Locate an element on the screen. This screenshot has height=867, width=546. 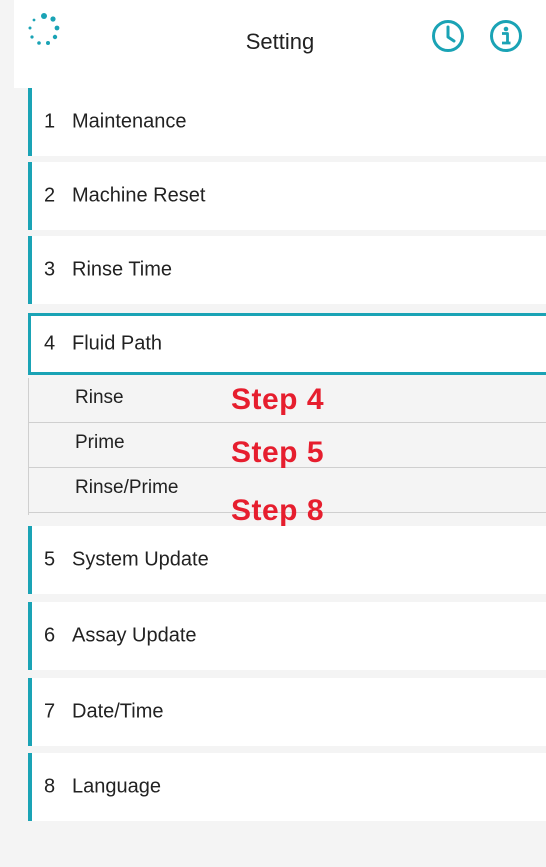
menu-item-date-time: 7 Date/Time is located at coordinates (287, 712).